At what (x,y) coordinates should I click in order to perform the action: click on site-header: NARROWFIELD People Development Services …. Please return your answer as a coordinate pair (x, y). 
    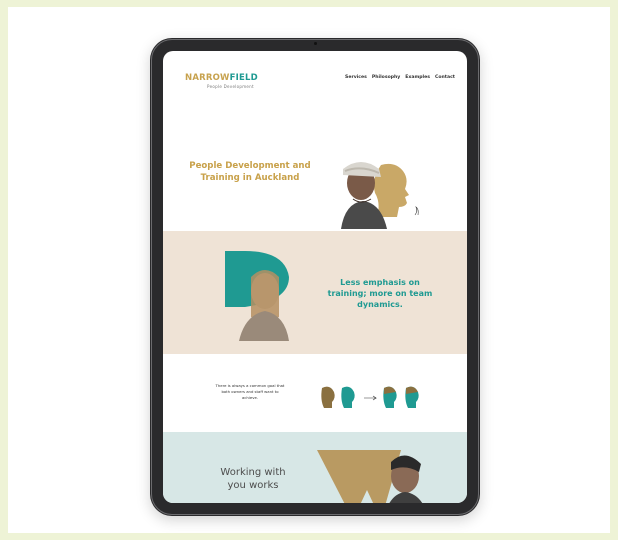
    Looking at the image, I should click on (315, 71).